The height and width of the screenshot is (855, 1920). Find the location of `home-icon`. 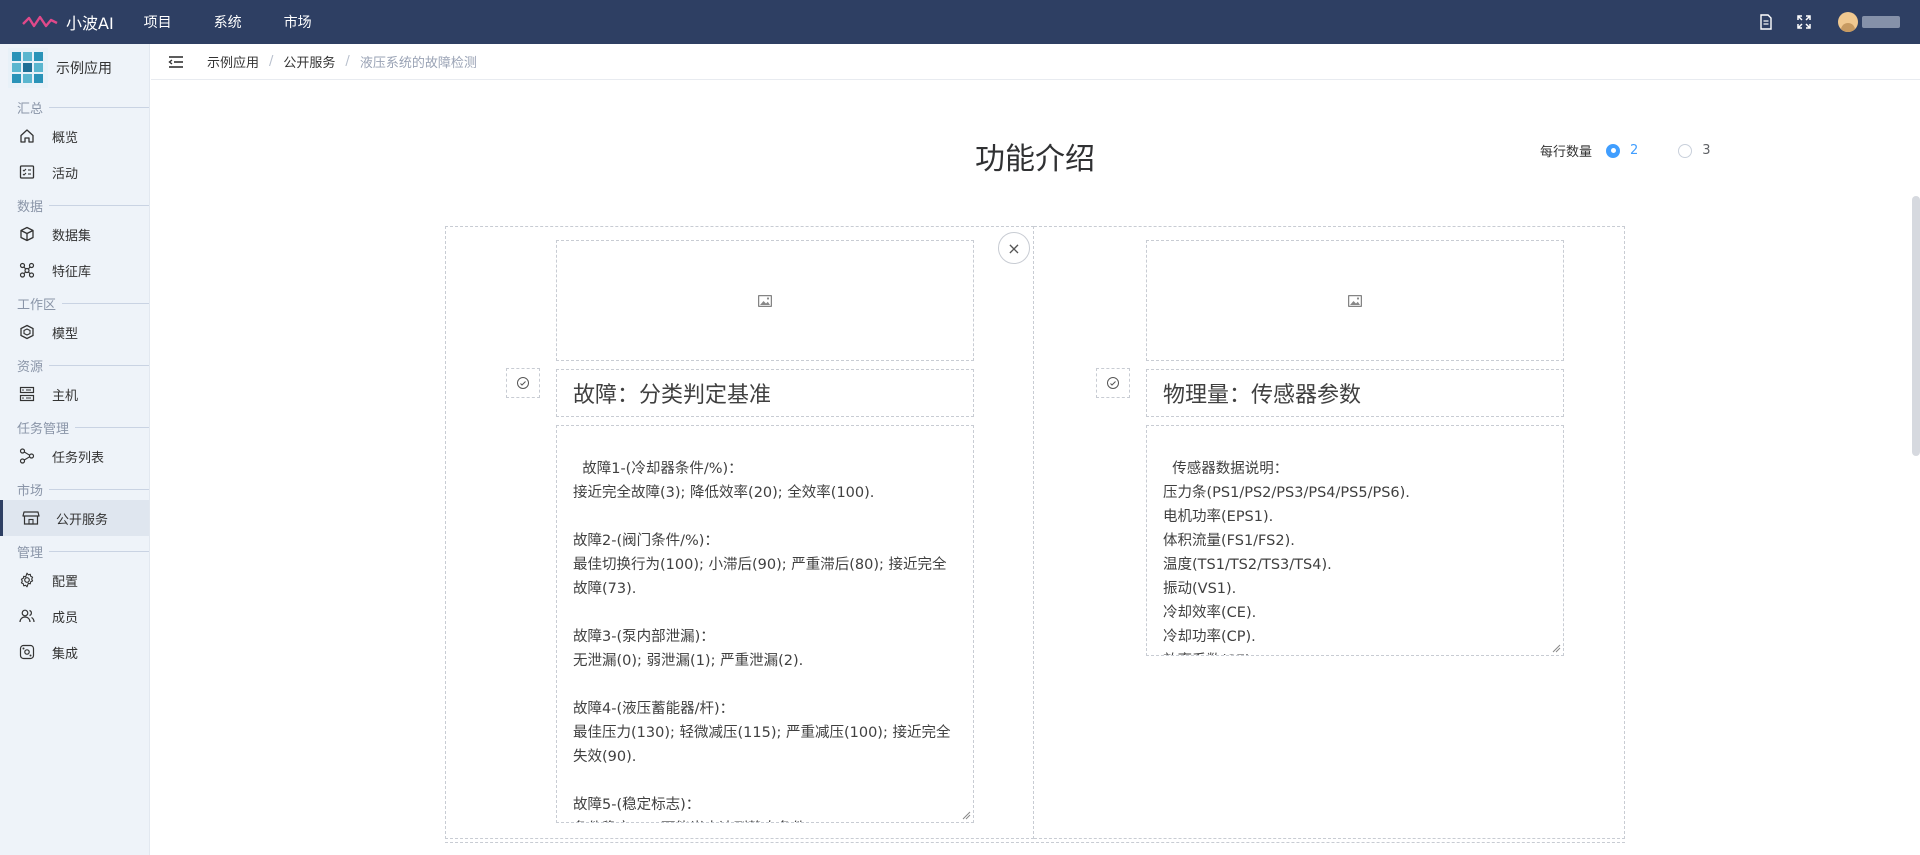

home-icon is located at coordinates (27, 136).